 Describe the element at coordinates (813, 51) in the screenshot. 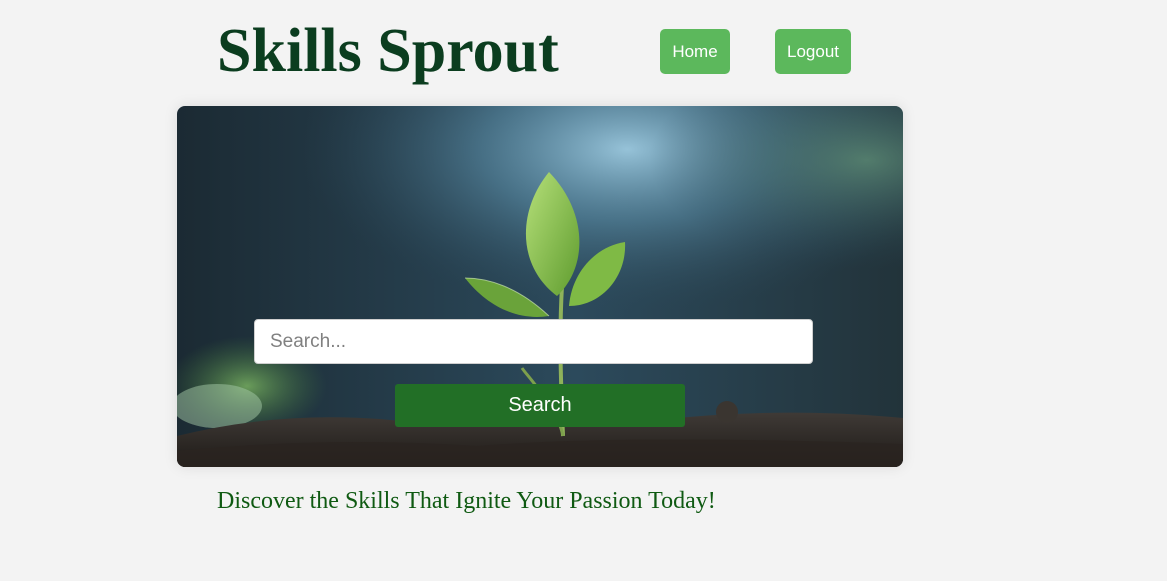

I see `logout-button: Logout` at that location.